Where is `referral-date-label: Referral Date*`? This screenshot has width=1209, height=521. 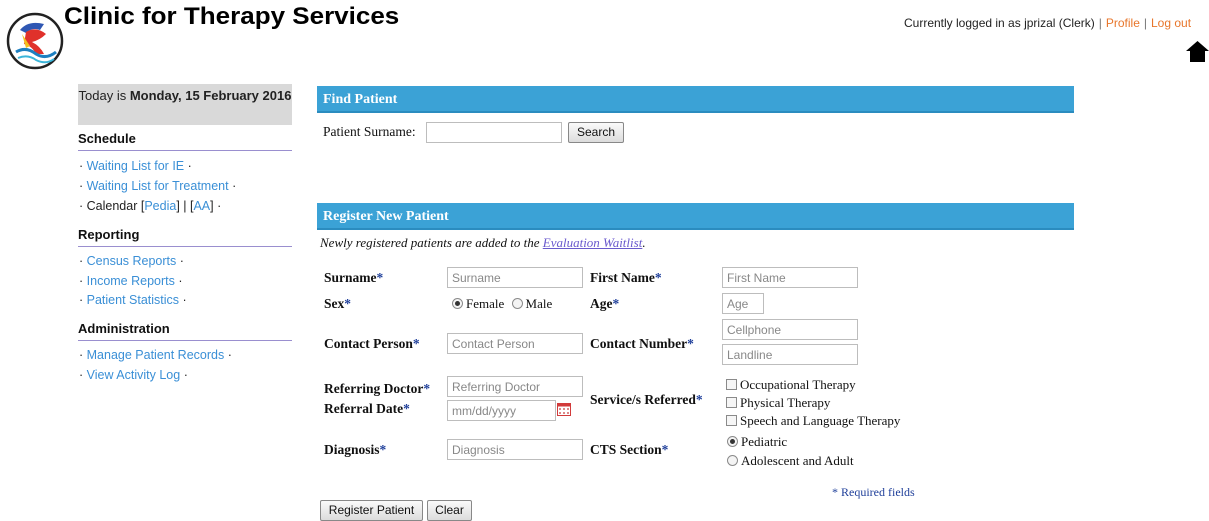 referral-date-label: Referral Date* is located at coordinates (367, 409).